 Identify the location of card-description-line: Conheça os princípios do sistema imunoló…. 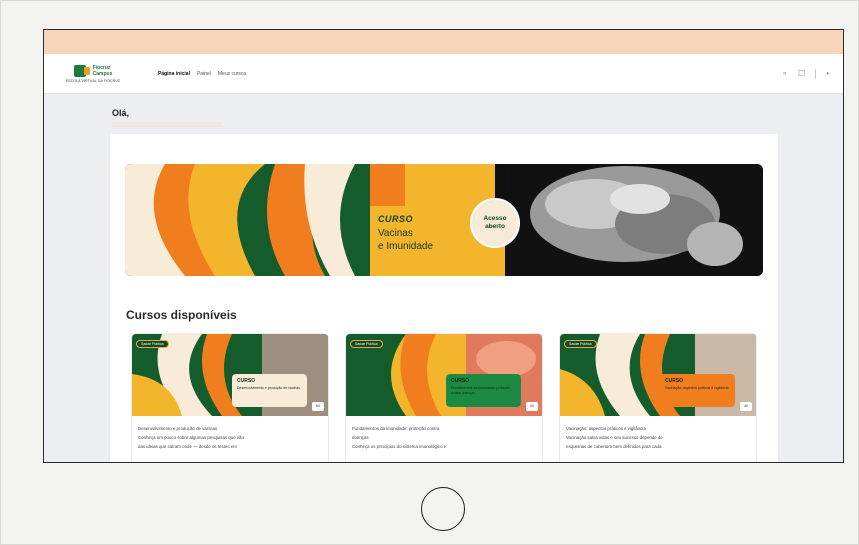
(399, 446).